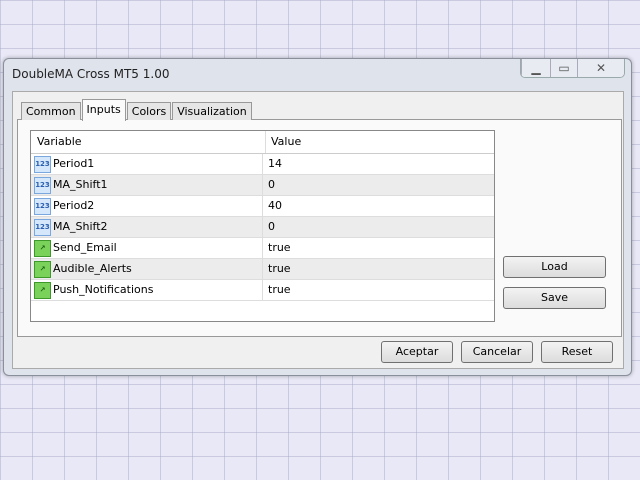 This screenshot has height=480, width=640. Describe the element at coordinates (147, 185) in the screenshot. I see `variable-cell: 123 MA_Shift1` at that location.